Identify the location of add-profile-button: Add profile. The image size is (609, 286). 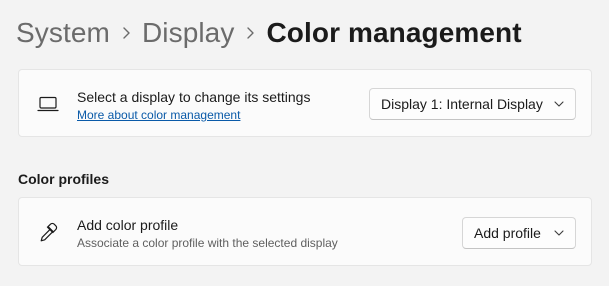
(519, 233).